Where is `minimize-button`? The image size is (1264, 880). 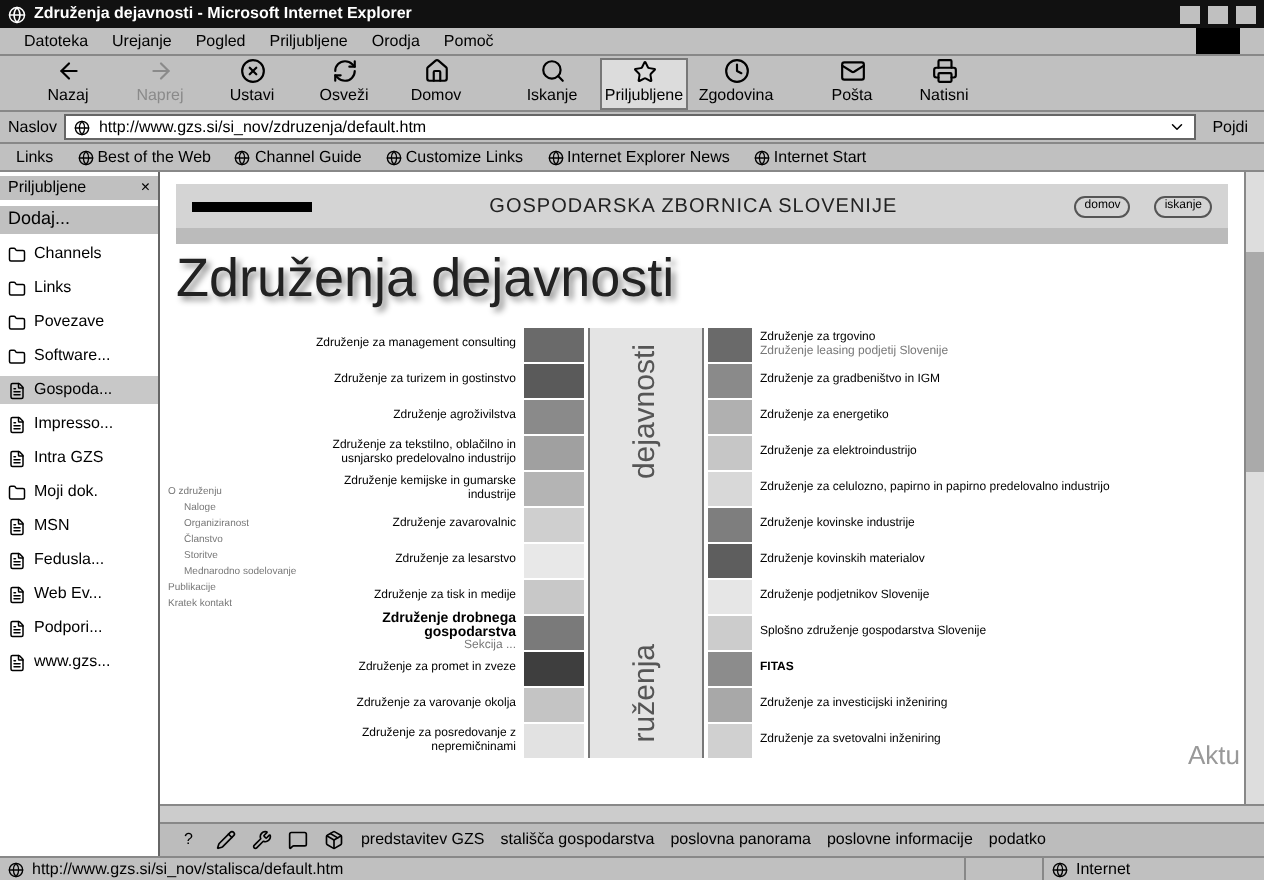
minimize-button is located at coordinates (1190, 14).